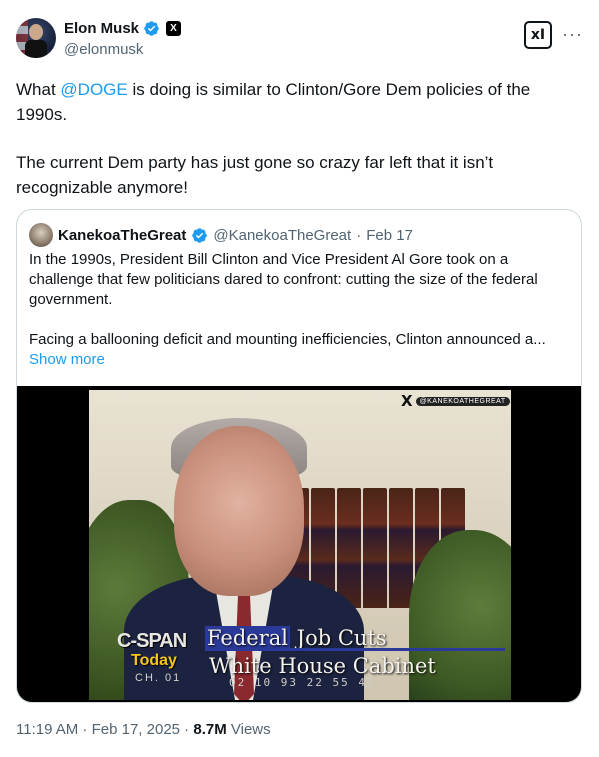 This screenshot has height=757, width=599. Describe the element at coordinates (93, 89) in the screenshot. I see `doge-mention-link: @DOGE` at that location.